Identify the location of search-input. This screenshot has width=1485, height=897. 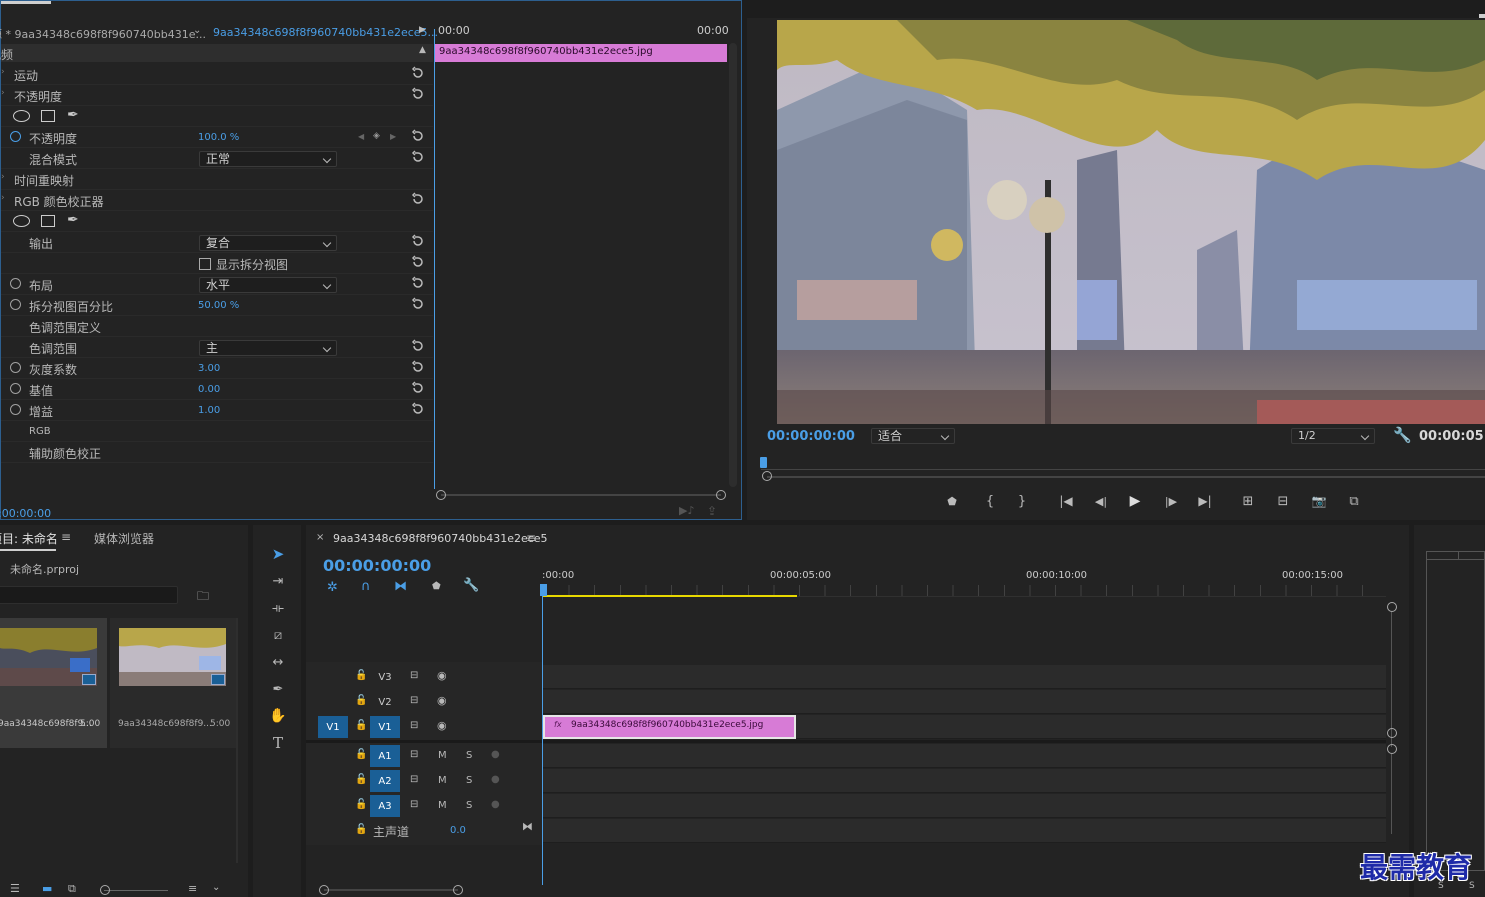
(89, 595).